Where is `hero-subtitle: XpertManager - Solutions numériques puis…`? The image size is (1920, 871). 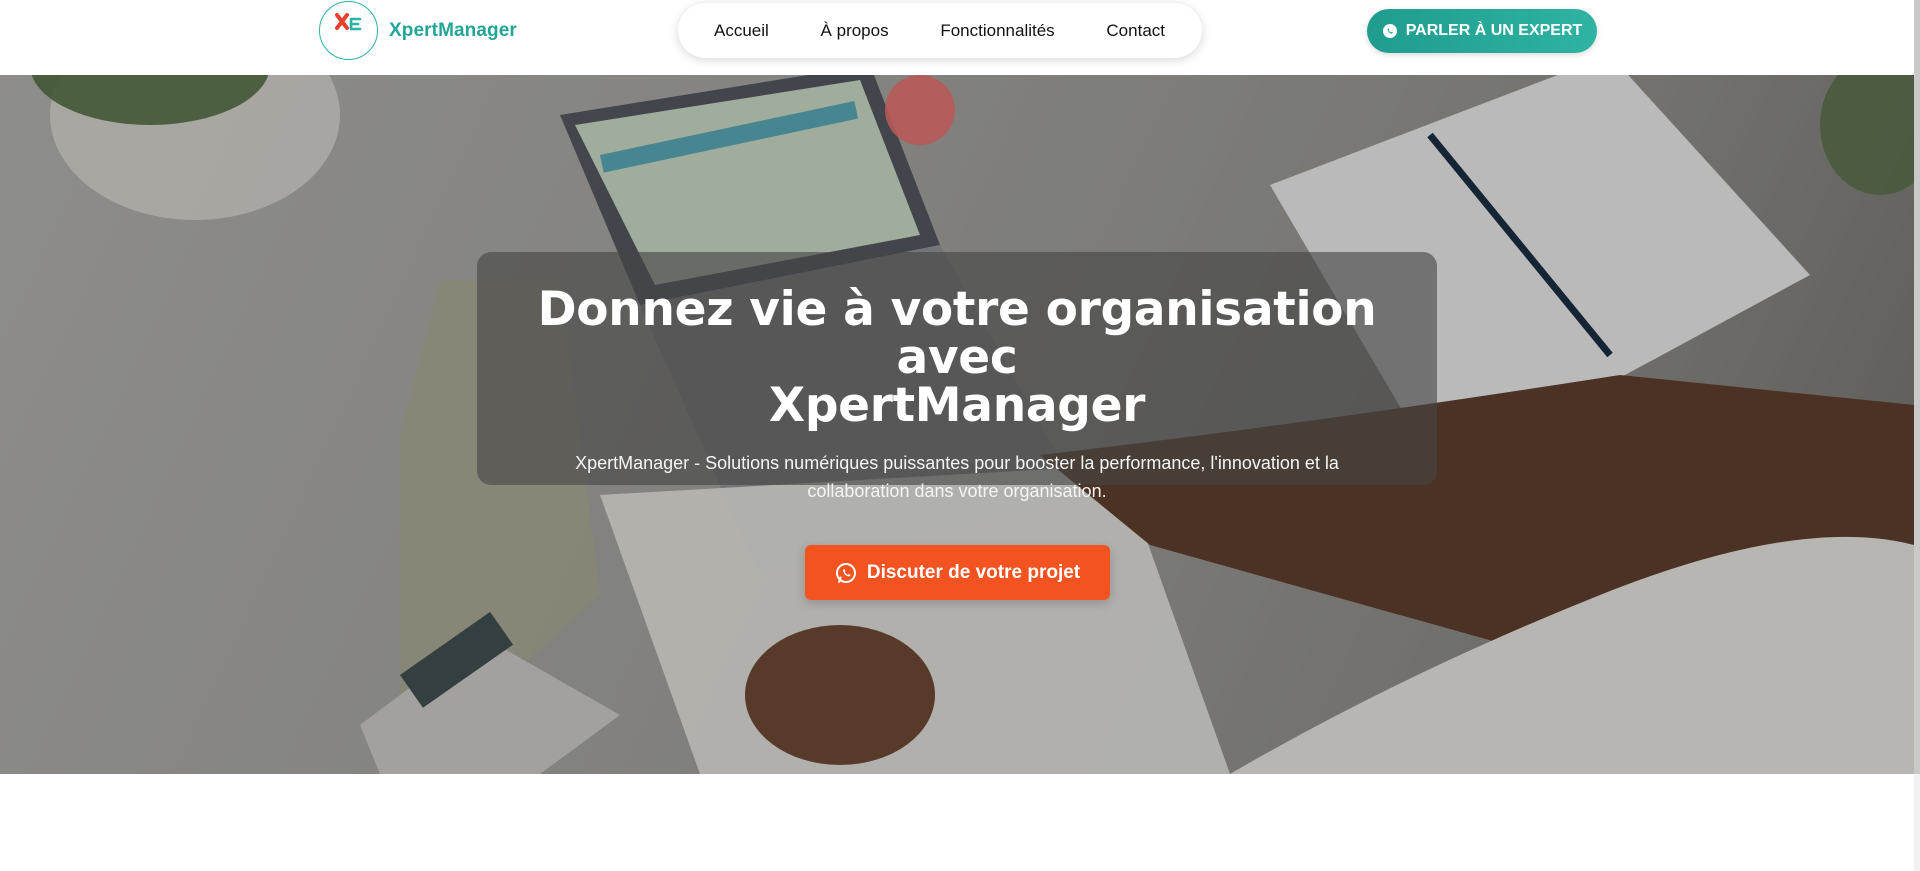
hero-subtitle: XpertManager - Solutions numériques puis… is located at coordinates (957, 477).